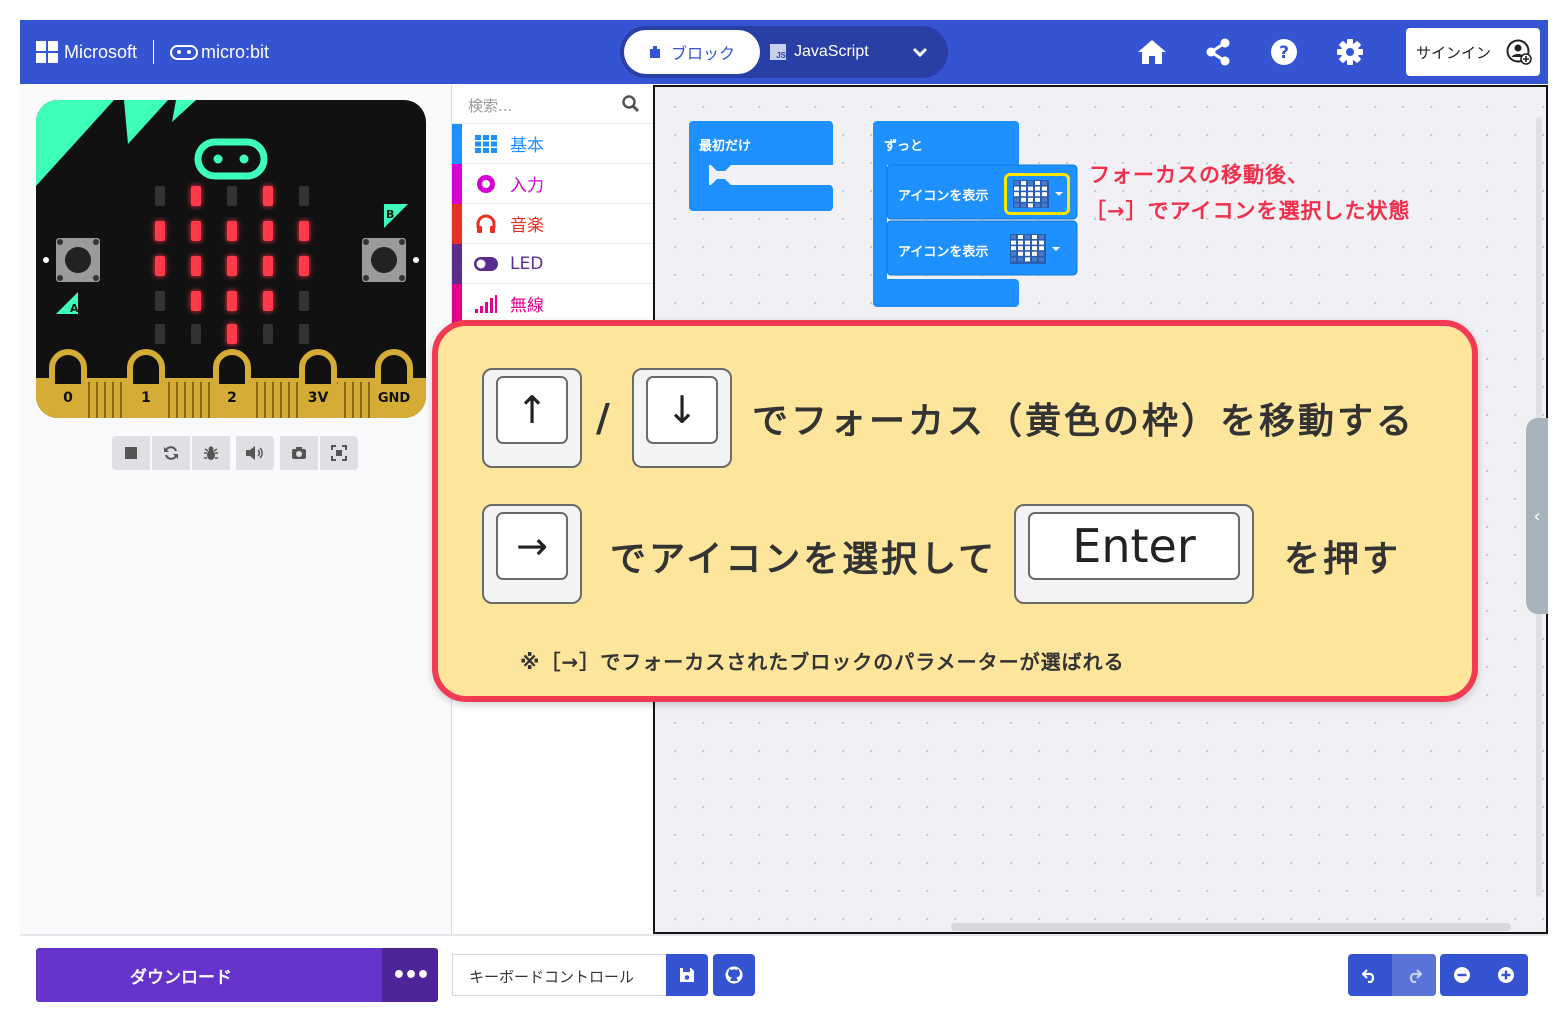 This screenshot has width=1568, height=1030. I want to click on chevron-down-icon, so click(920, 52).